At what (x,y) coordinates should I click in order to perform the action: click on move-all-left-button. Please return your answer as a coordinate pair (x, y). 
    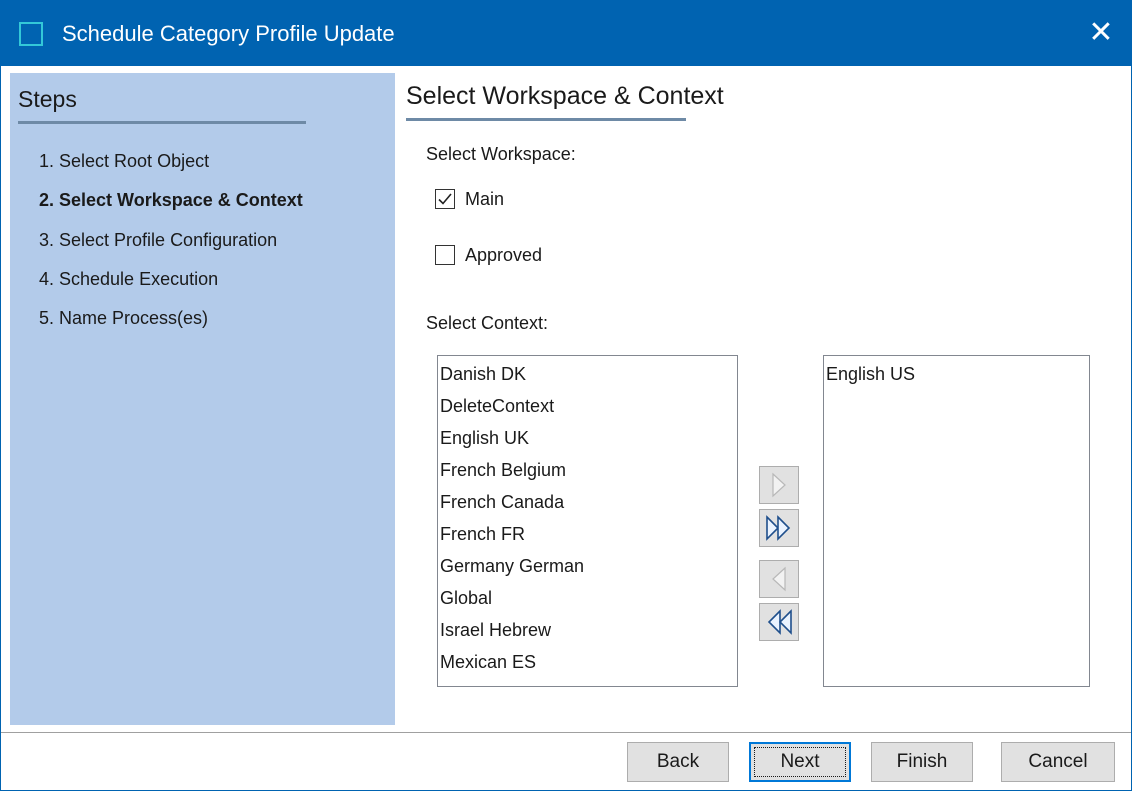
    Looking at the image, I should click on (779, 622).